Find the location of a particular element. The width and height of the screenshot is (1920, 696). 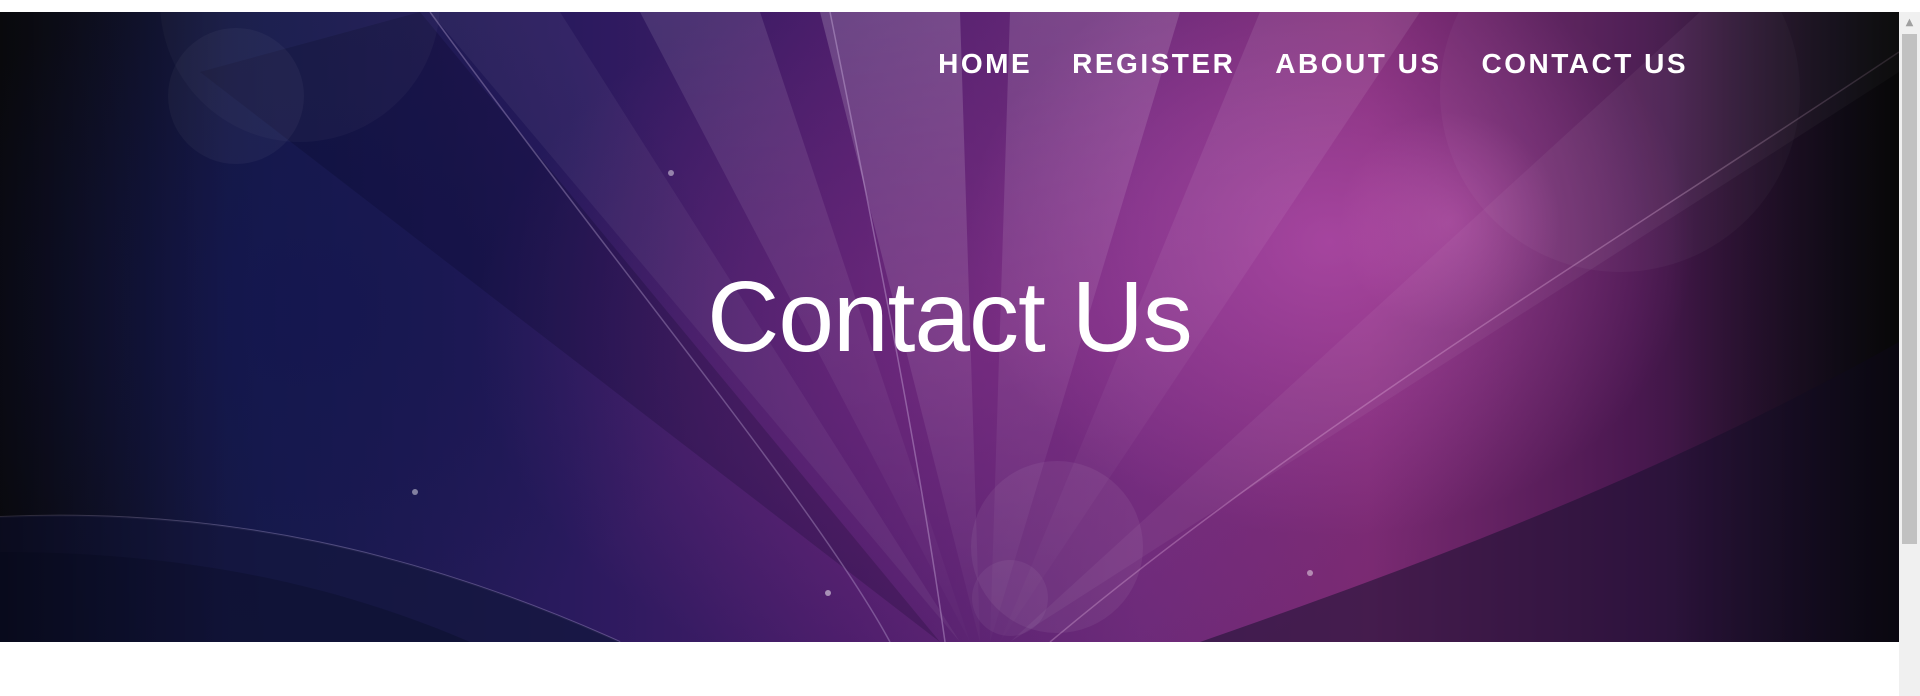

page-title: Contact Us is located at coordinates (950, 317).